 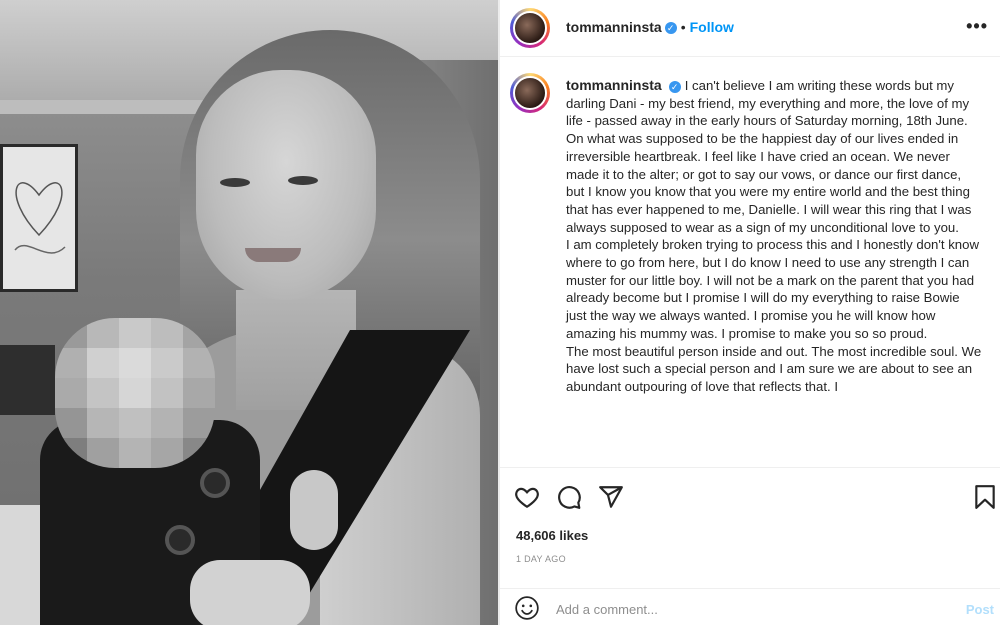 I want to click on caption-username: tommanninsta, so click(x=614, y=85).